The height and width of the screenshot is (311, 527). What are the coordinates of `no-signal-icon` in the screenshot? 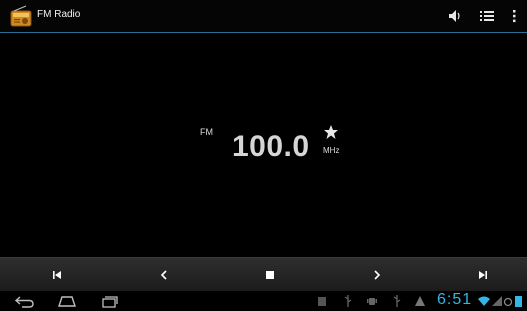 It's located at (508, 302).